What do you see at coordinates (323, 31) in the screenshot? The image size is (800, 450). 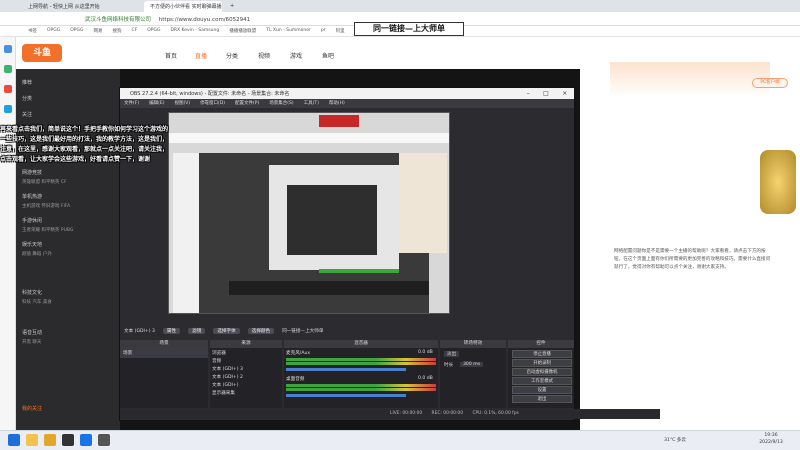 I see `bookmark: pr` at bounding box center [323, 31].